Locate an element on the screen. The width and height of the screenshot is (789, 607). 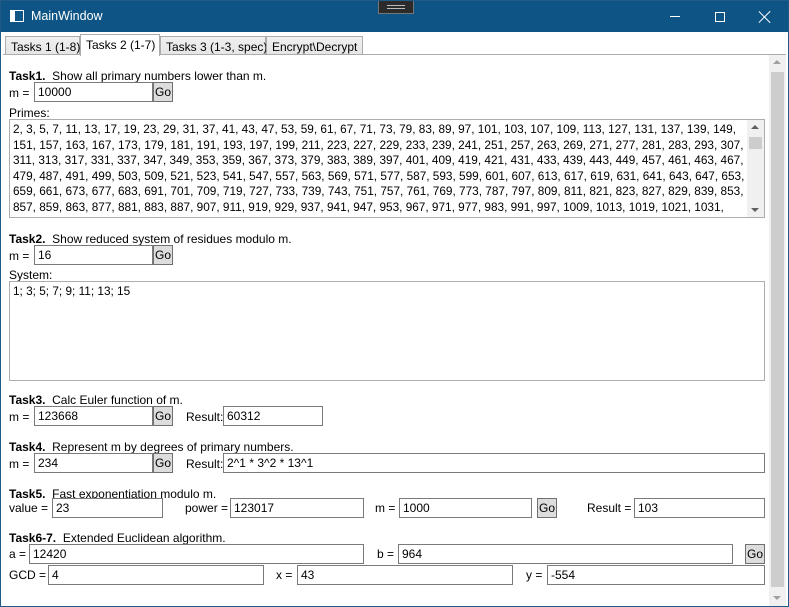
task3-heading: Task3. Calc Euler function of m. is located at coordinates (96, 400).